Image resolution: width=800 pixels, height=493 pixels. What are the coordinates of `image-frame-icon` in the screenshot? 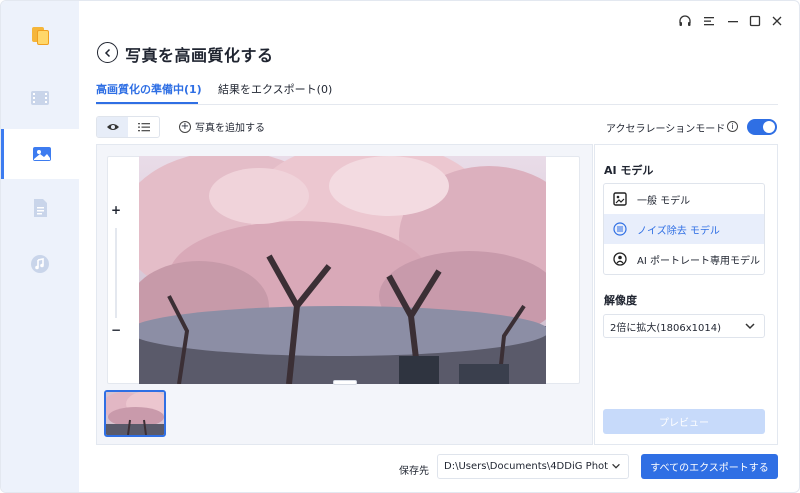 It's located at (620, 199).